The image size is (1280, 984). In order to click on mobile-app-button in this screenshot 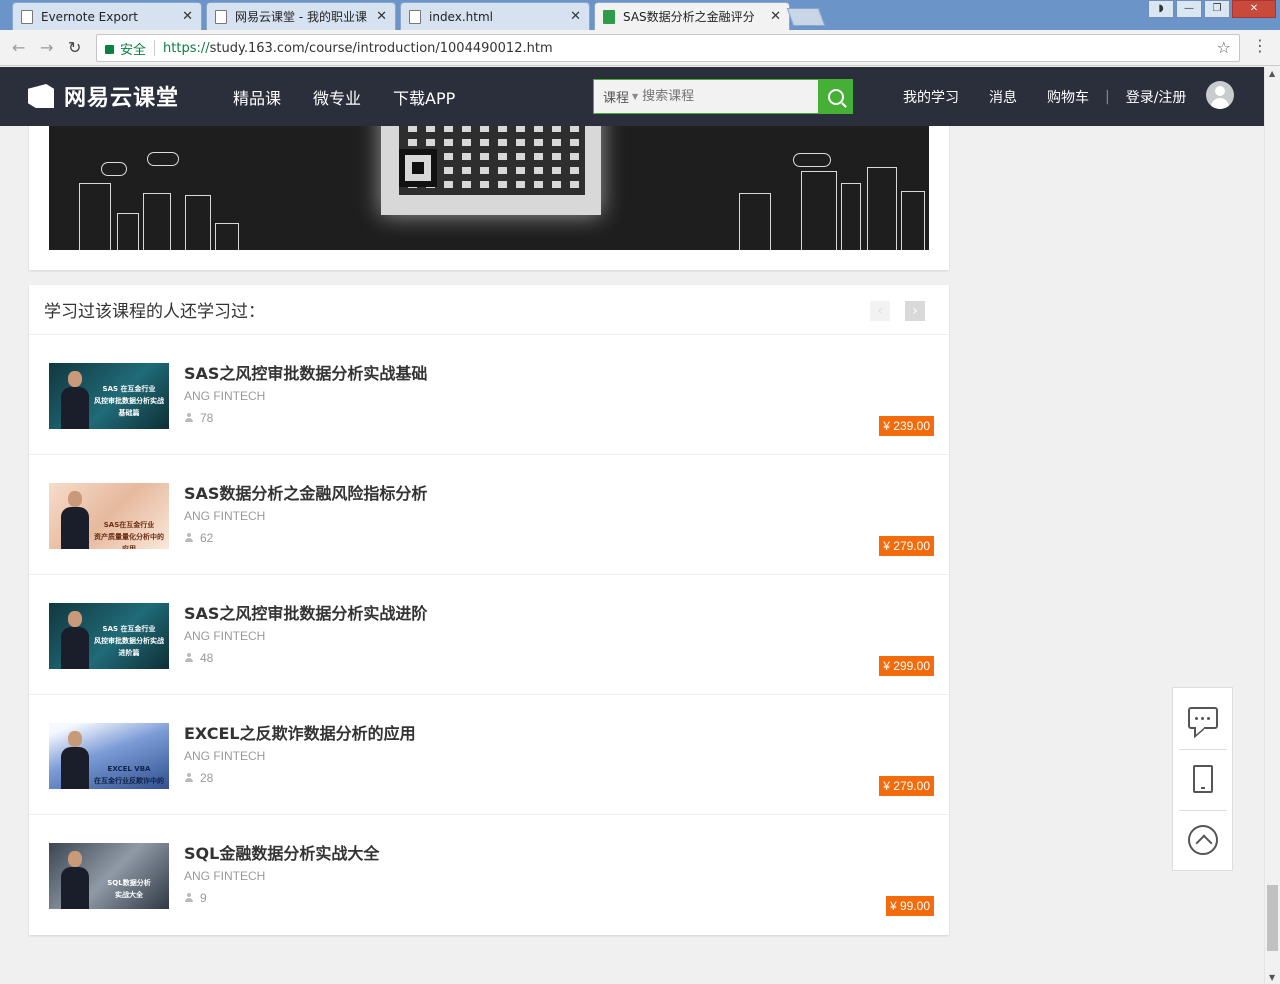, I will do `click(1202, 779)`.